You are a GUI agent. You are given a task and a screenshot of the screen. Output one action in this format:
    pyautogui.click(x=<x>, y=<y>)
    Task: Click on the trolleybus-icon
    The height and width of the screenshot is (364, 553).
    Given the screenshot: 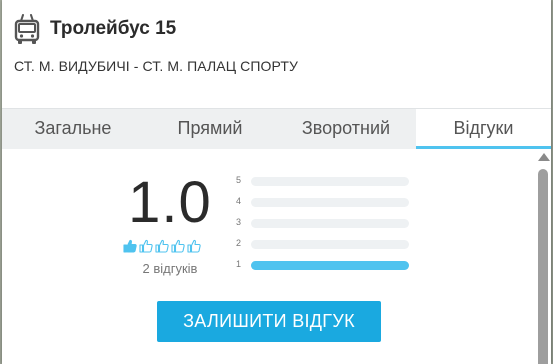 What is the action you would take?
    pyautogui.click(x=27, y=29)
    